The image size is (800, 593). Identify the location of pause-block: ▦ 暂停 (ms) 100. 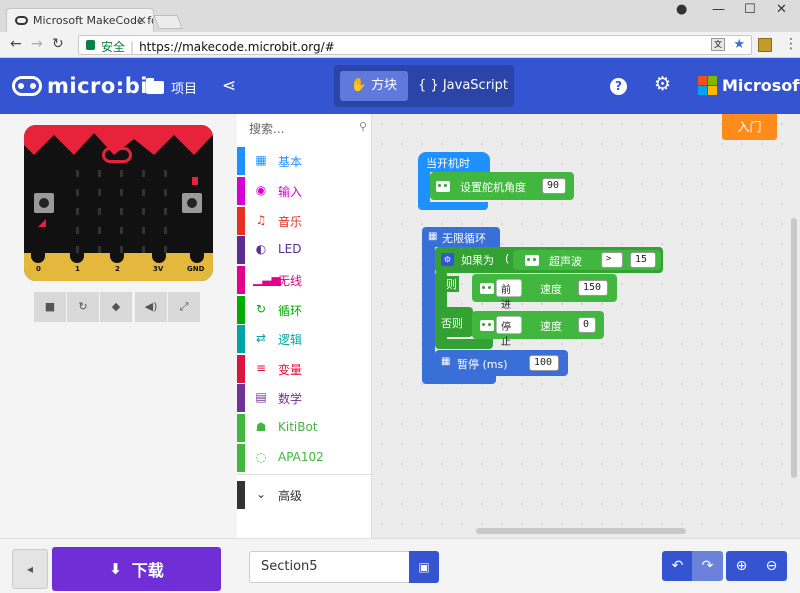
(501, 363).